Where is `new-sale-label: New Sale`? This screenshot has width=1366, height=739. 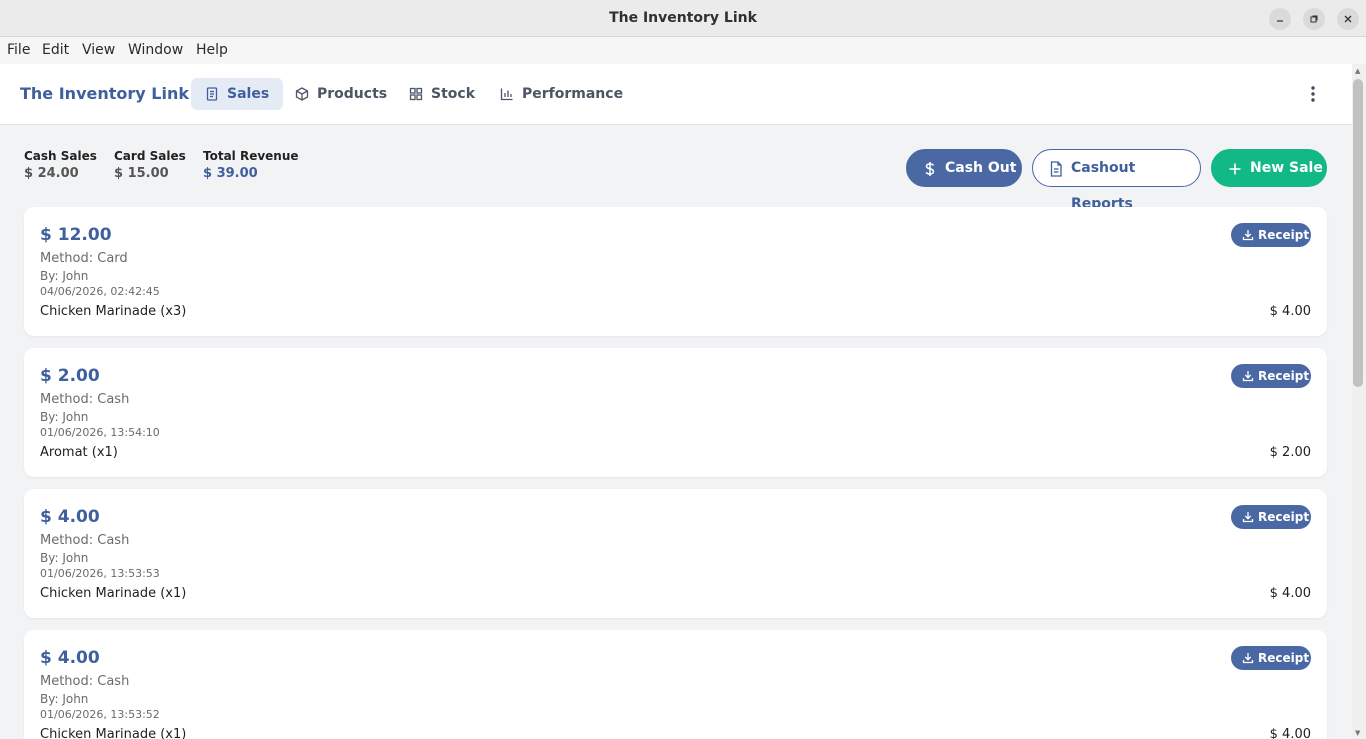 new-sale-label: New Sale is located at coordinates (1286, 168).